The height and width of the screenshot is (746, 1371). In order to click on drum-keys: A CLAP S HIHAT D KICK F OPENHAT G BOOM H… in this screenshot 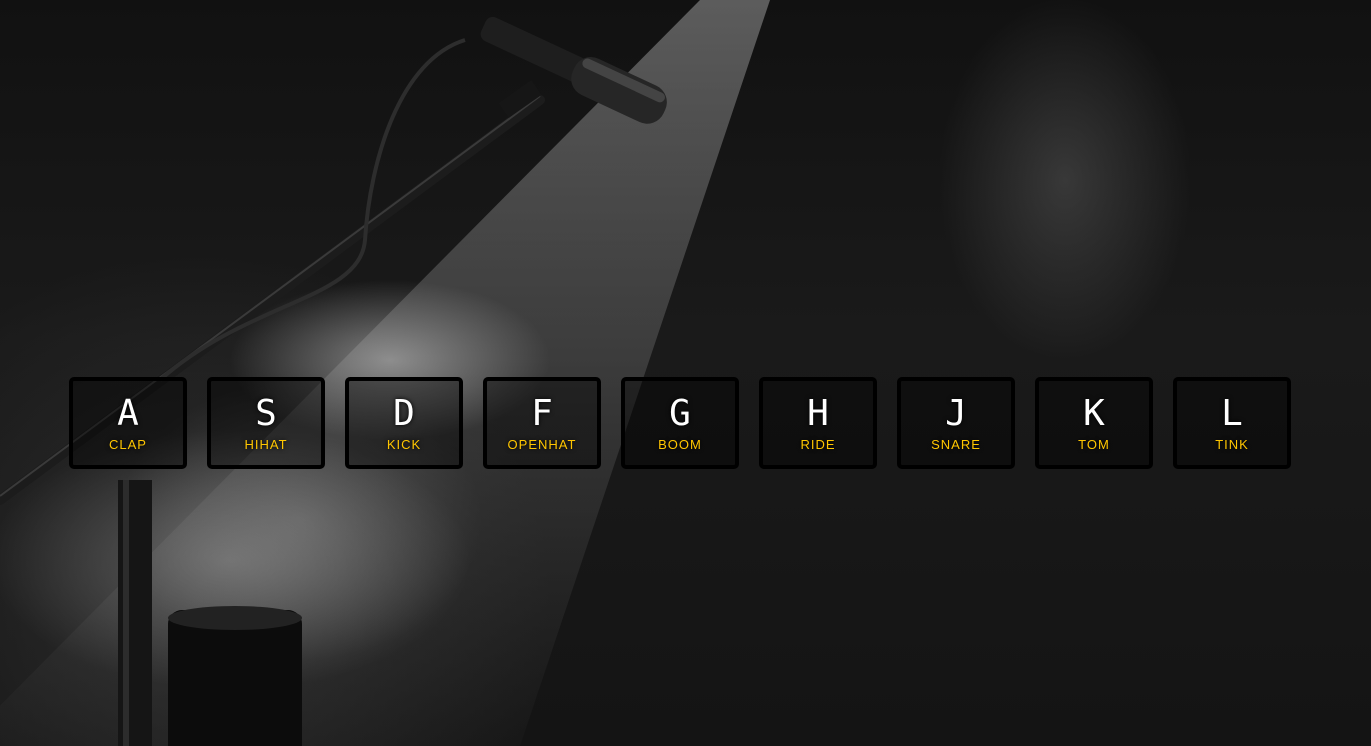, I will do `click(680, 423)`.